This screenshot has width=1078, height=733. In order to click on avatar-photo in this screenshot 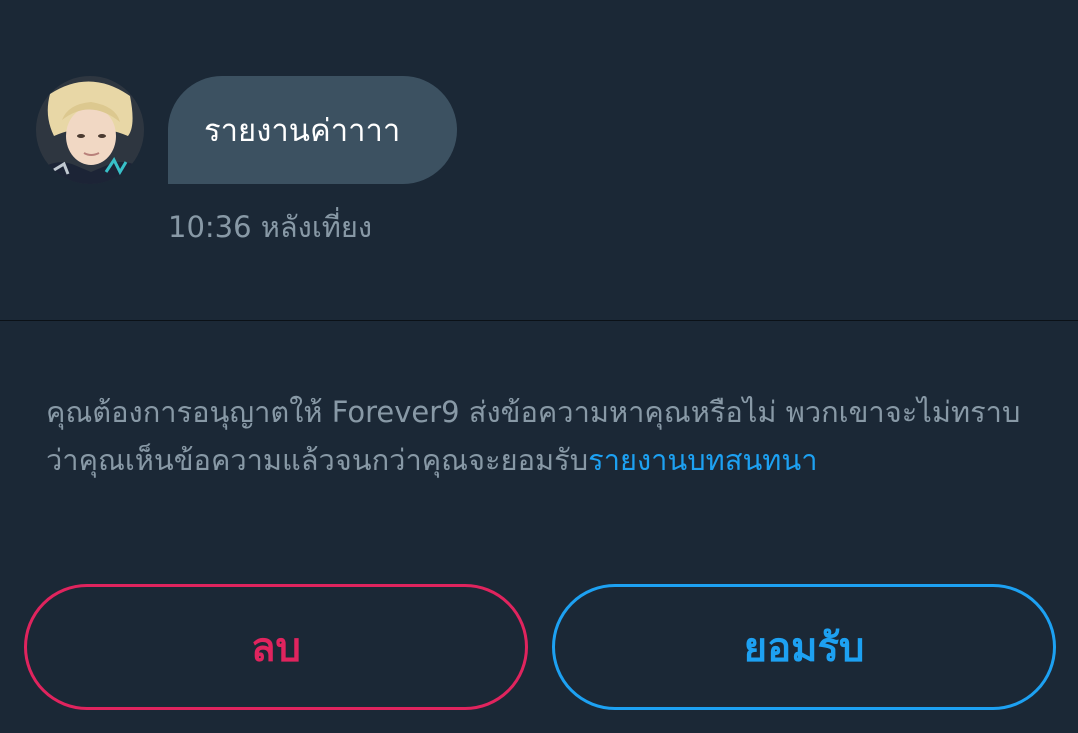, I will do `click(90, 130)`.